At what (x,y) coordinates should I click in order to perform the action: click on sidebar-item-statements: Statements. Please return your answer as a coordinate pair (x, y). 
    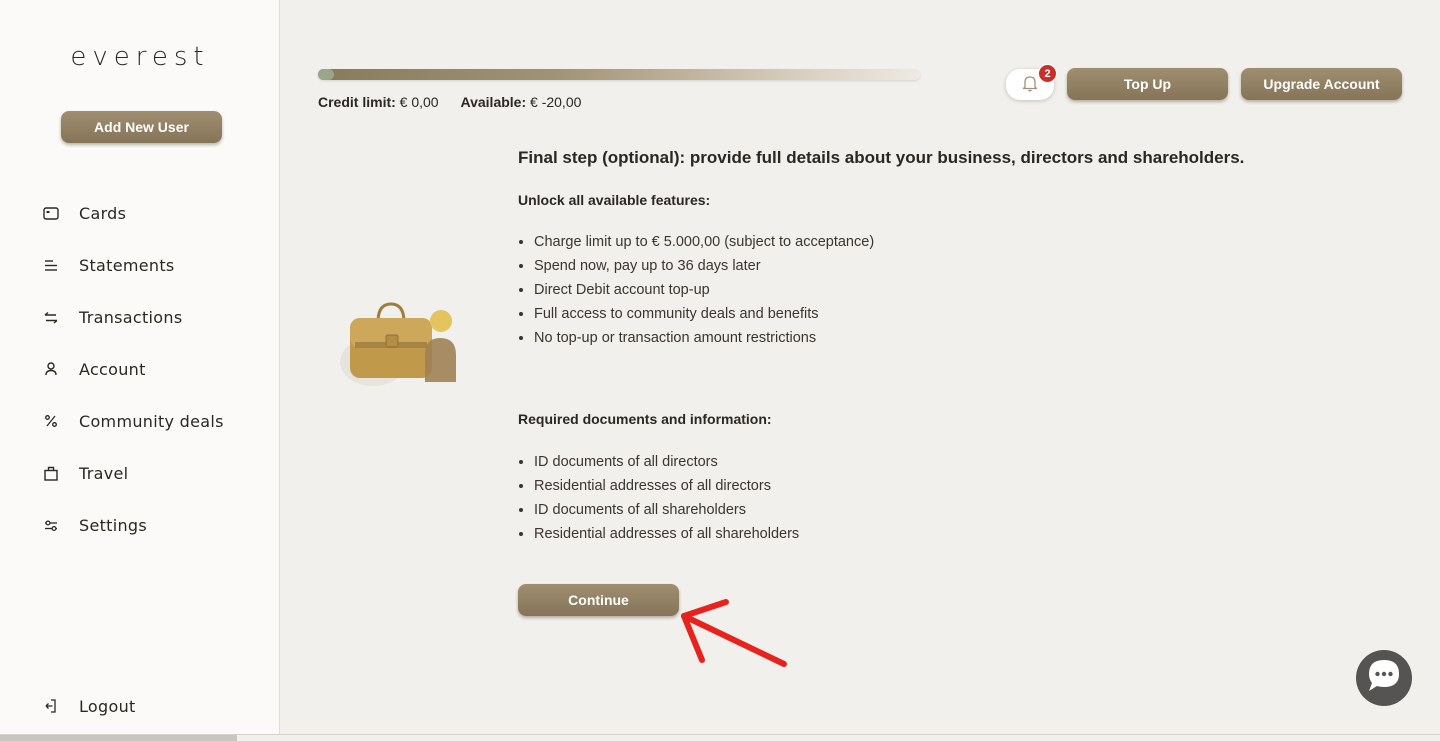
    Looking at the image, I should click on (150, 265).